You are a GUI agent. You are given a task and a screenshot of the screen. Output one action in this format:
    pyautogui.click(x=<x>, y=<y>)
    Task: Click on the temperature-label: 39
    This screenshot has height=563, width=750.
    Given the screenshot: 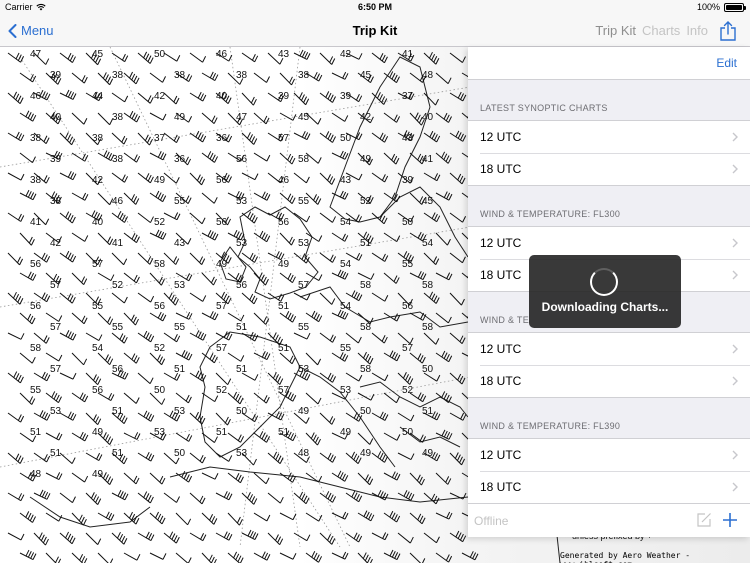 What is the action you would take?
    pyautogui.click(x=56, y=75)
    